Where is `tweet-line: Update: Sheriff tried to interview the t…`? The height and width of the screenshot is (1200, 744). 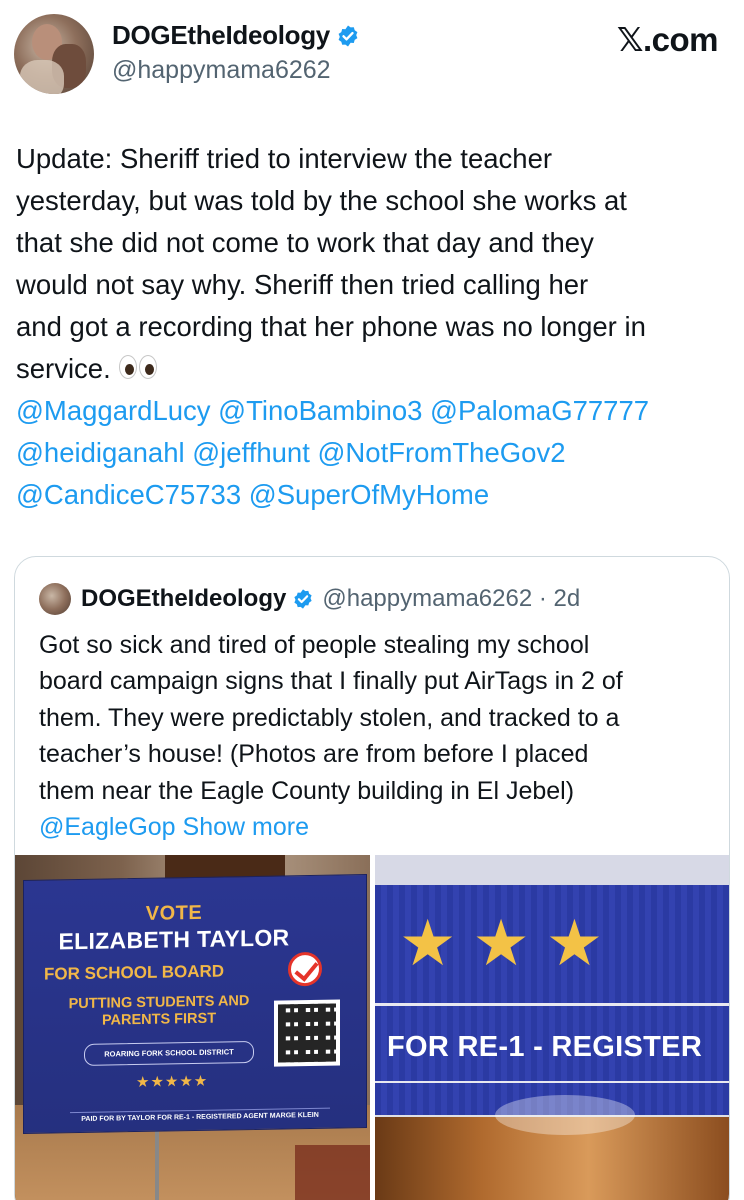
tweet-line: Update: Sheriff tried to interview the t… is located at coordinates (284, 158).